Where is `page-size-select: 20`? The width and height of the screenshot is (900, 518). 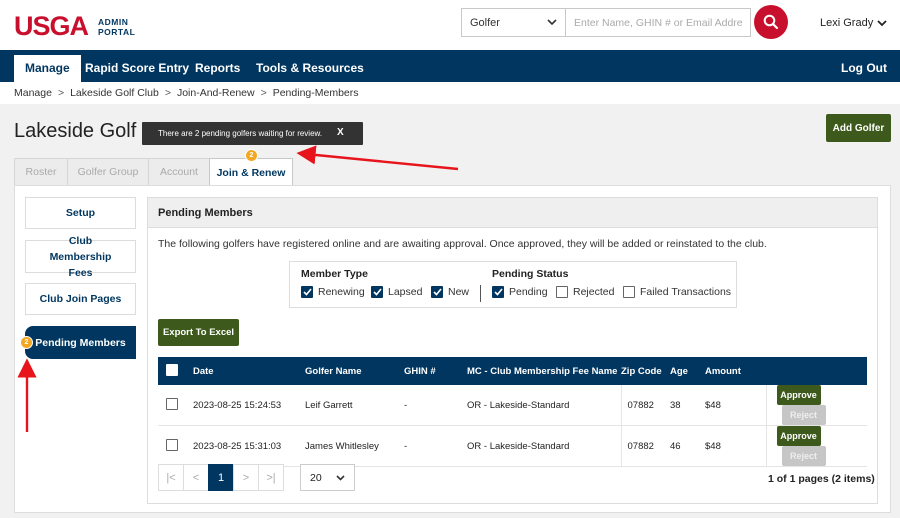 page-size-select: 20 is located at coordinates (327, 477).